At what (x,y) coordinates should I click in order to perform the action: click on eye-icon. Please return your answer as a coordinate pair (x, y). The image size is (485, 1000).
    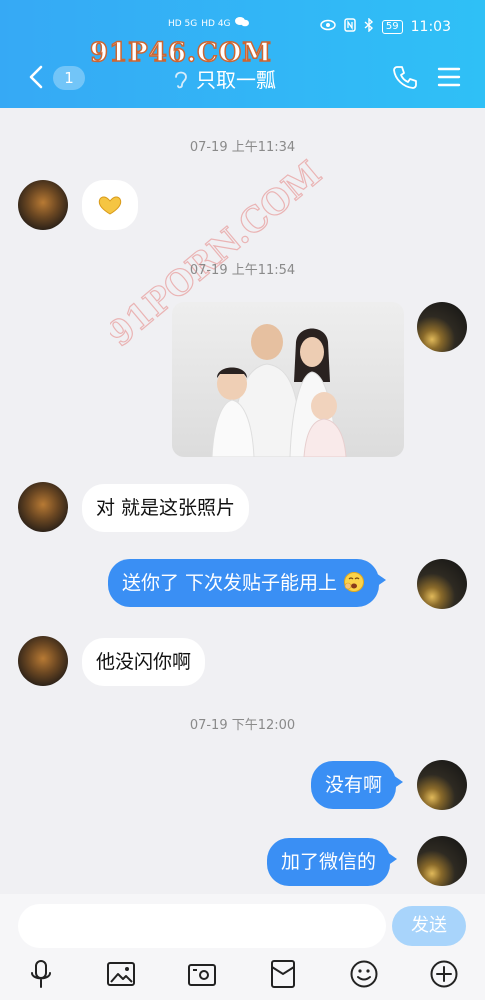
    Looking at the image, I should click on (328, 27).